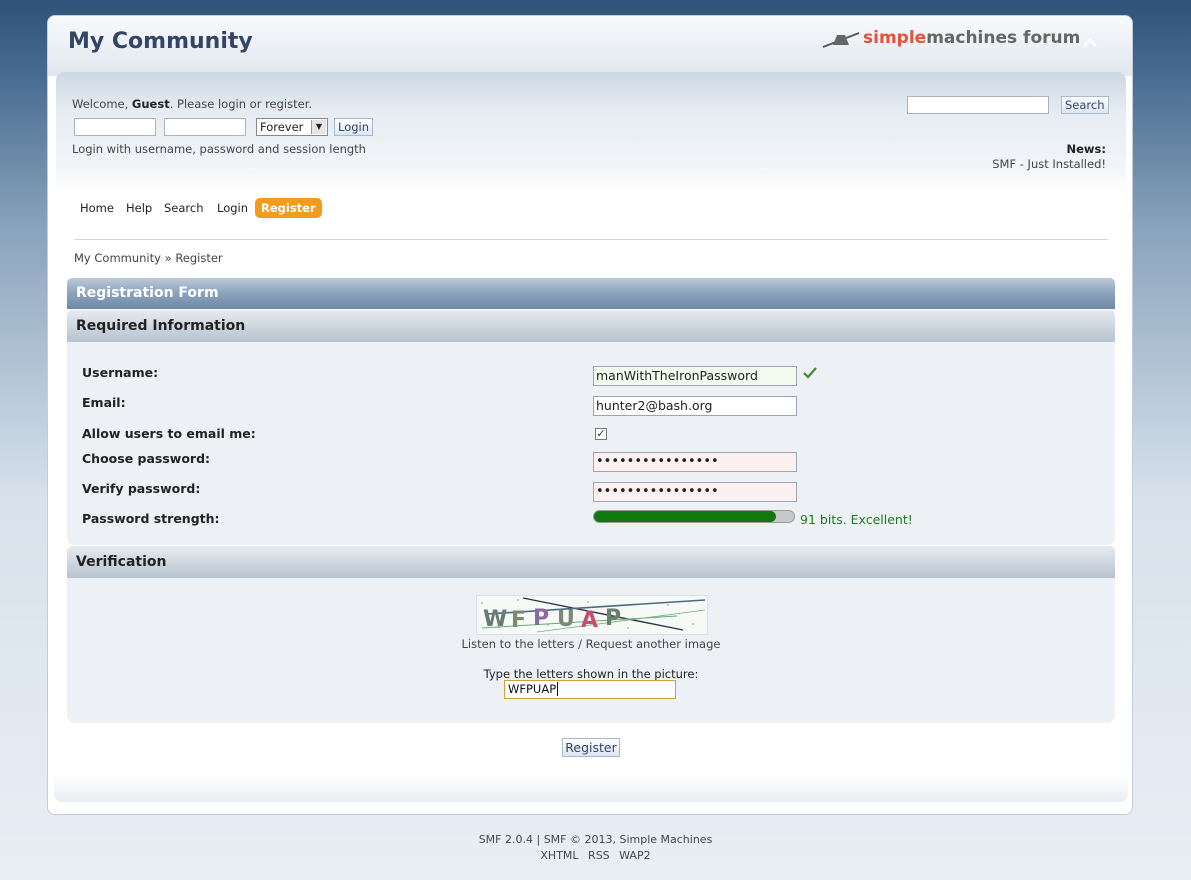 The image size is (1191, 880). I want to click on breadcrumb-root: My Community, so click(117, 258).